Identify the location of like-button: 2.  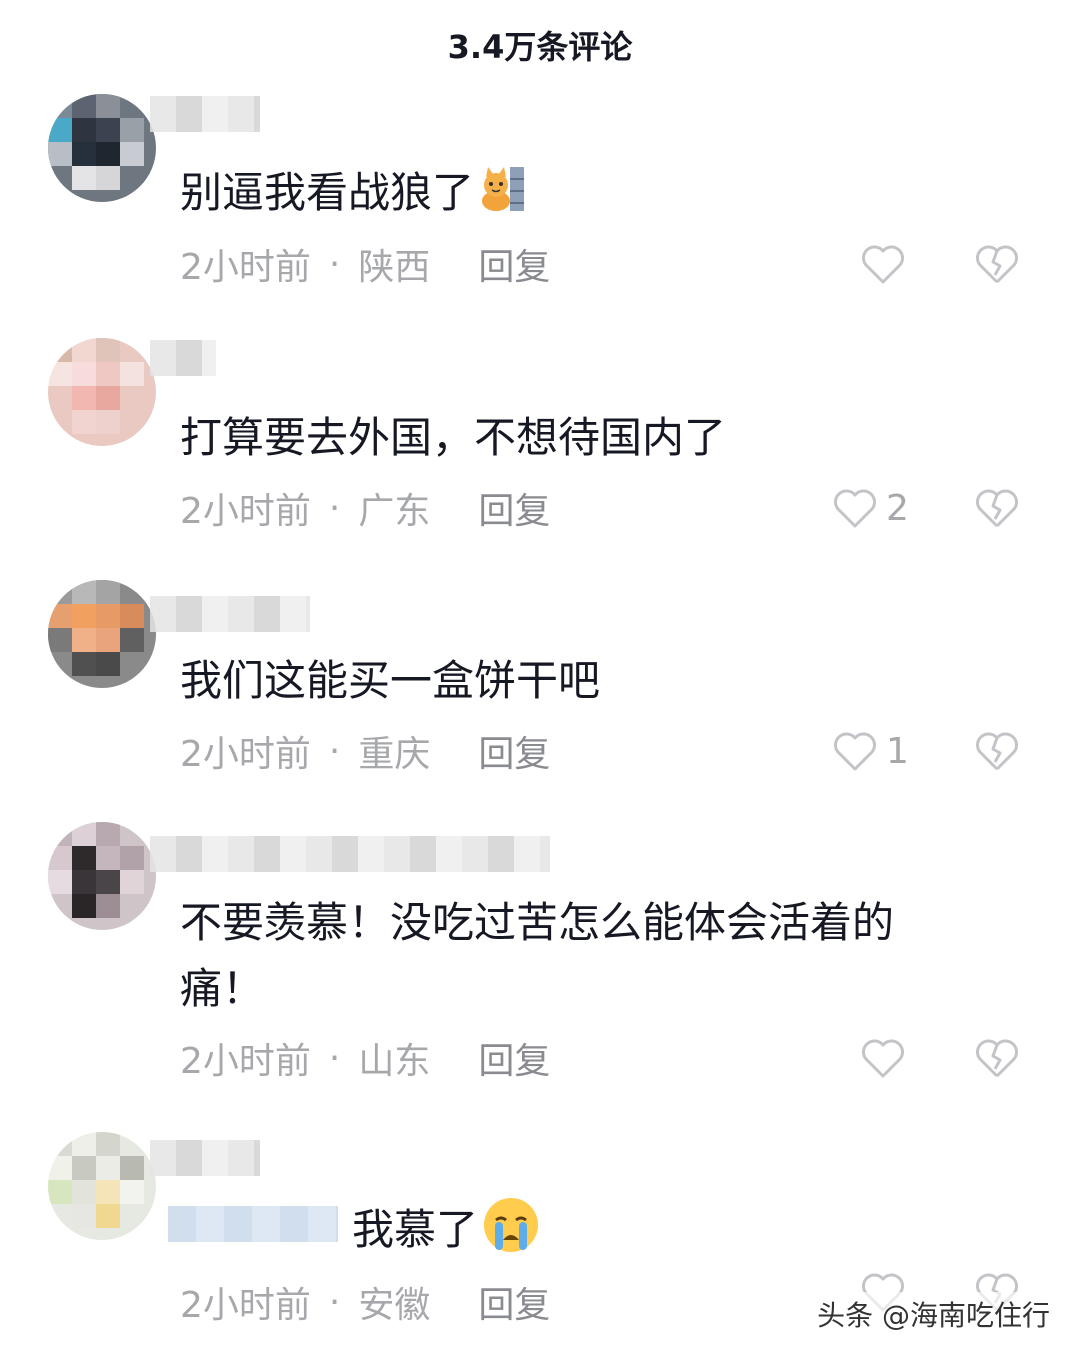
(870, 508).